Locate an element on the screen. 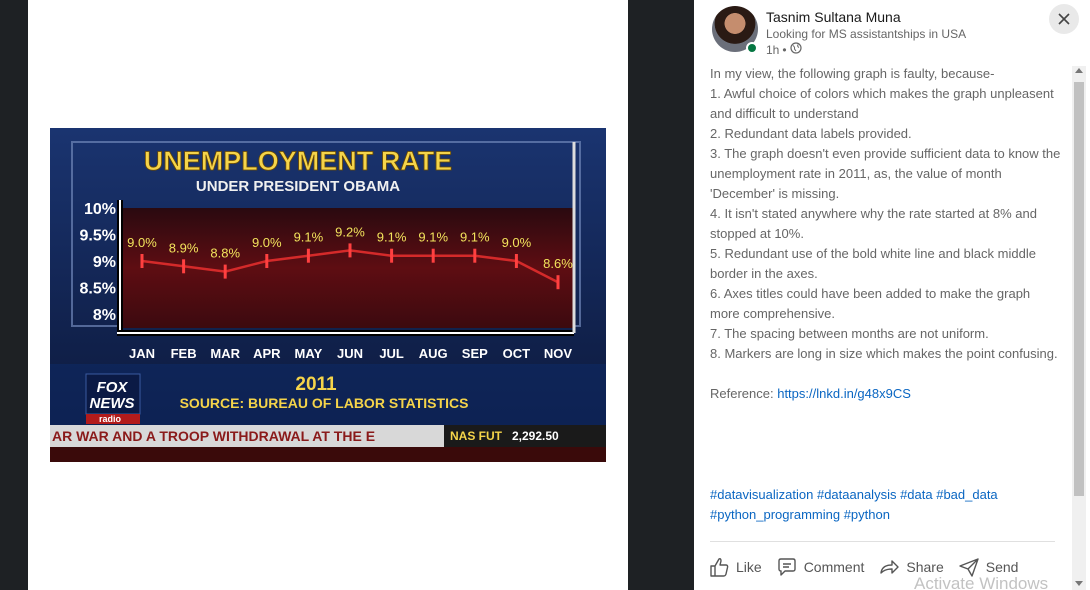 The image size is (1090, 590). x-tick-label: APR is located at coordinates (267, 353).